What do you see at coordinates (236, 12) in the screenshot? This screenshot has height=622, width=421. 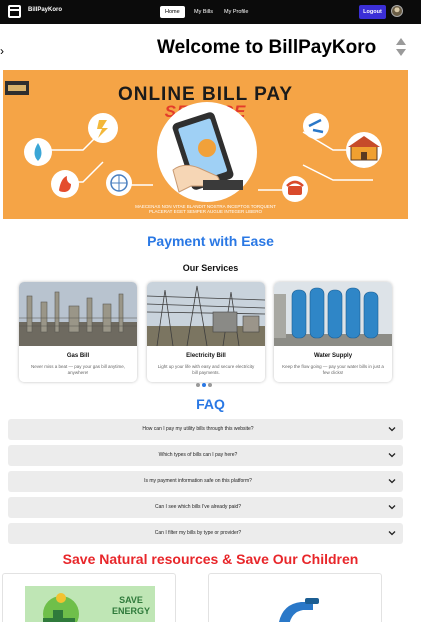 I see `nav-link-my-profile: My Profile` at bounding box center [236, 12].